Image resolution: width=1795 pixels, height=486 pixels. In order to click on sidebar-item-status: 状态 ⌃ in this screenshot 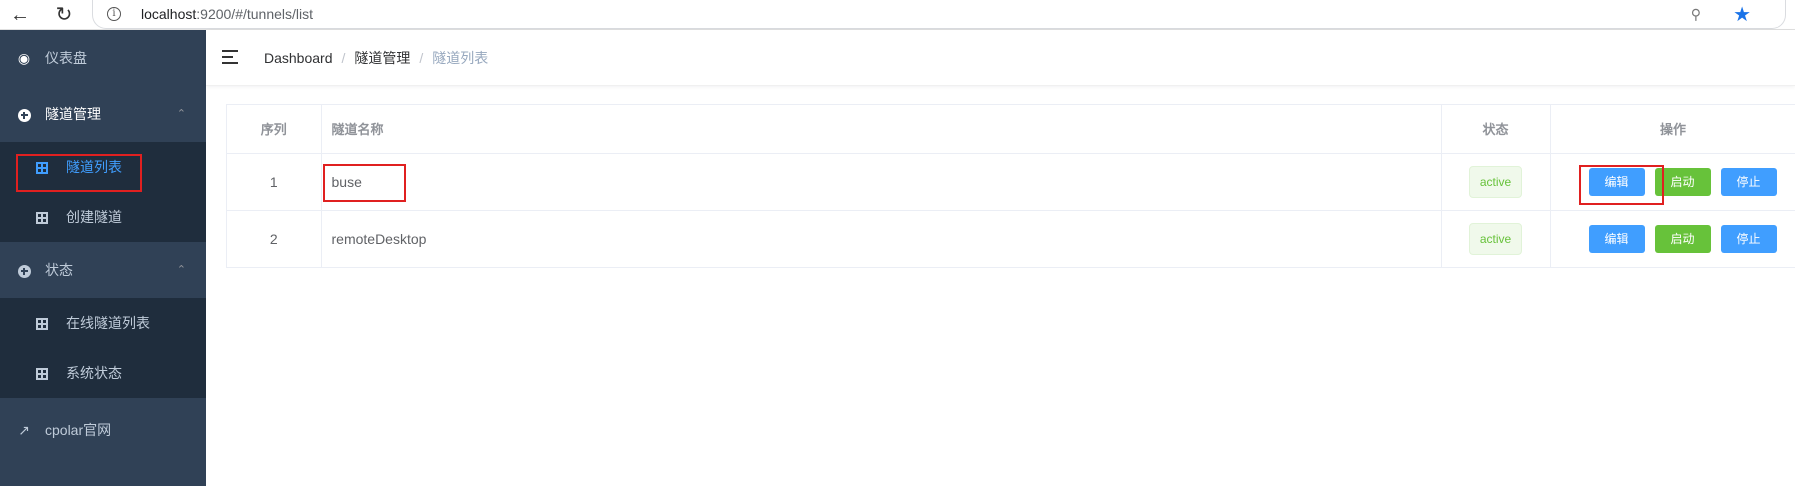, I will do `click(103, 270)`.